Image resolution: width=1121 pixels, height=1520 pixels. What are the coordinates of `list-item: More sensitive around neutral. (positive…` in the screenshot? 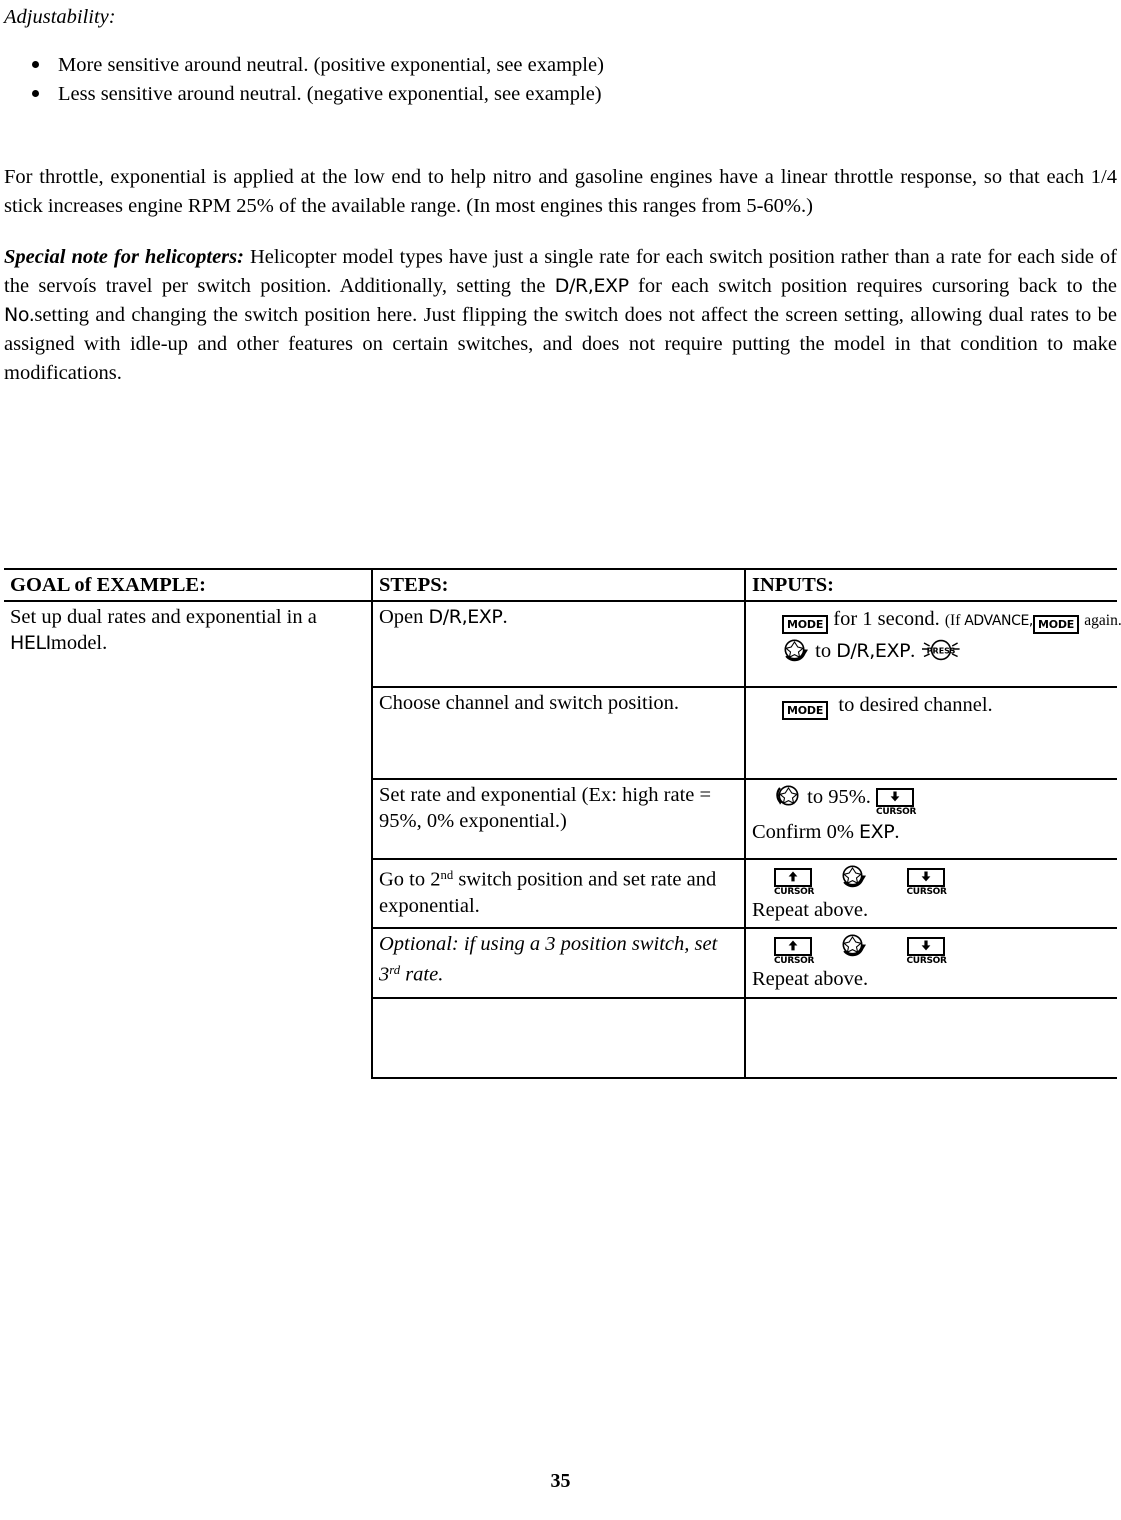 It's located at (560, 65).